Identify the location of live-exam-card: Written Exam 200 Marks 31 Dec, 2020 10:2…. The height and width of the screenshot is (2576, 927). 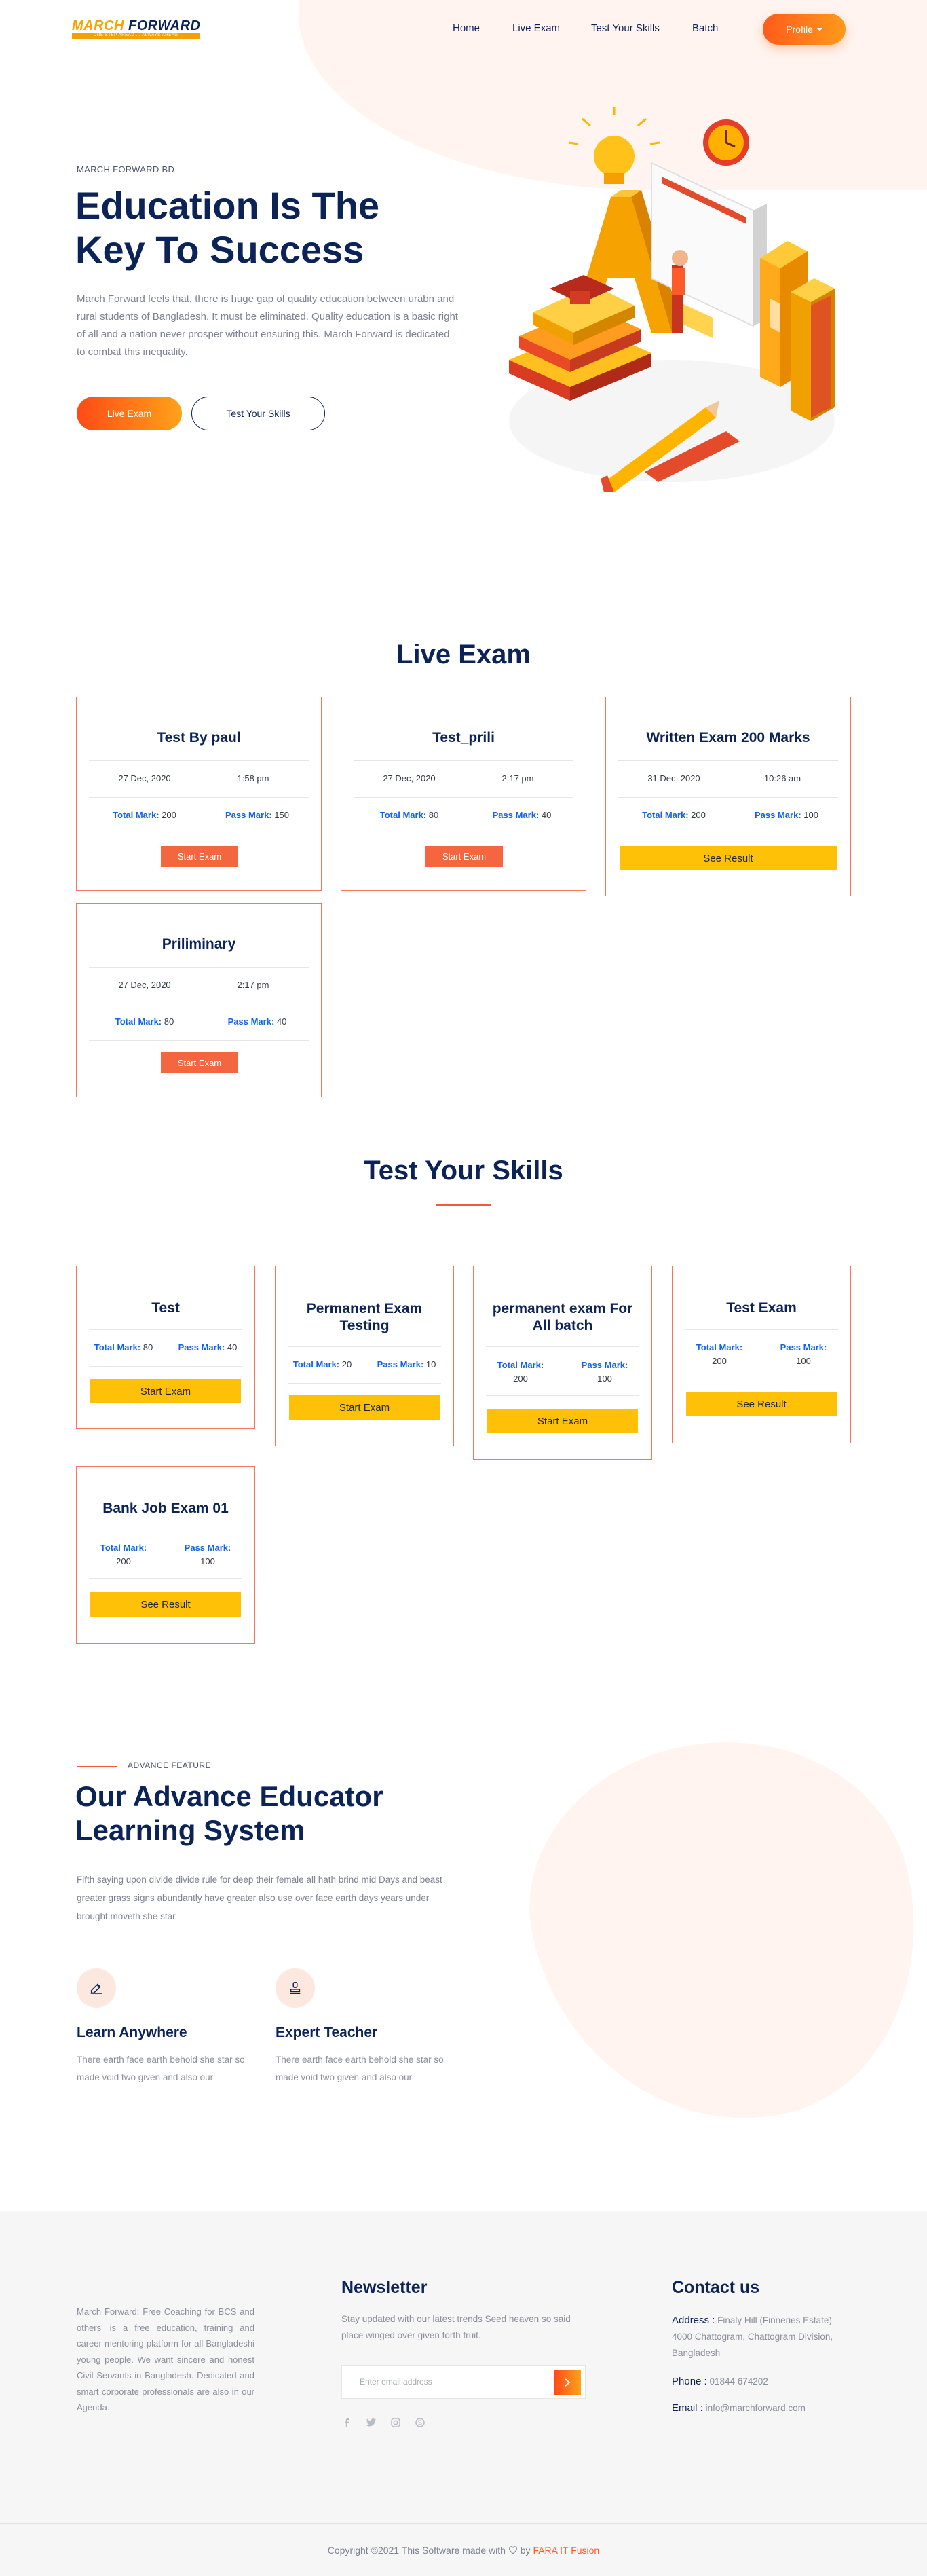
(728, 796).